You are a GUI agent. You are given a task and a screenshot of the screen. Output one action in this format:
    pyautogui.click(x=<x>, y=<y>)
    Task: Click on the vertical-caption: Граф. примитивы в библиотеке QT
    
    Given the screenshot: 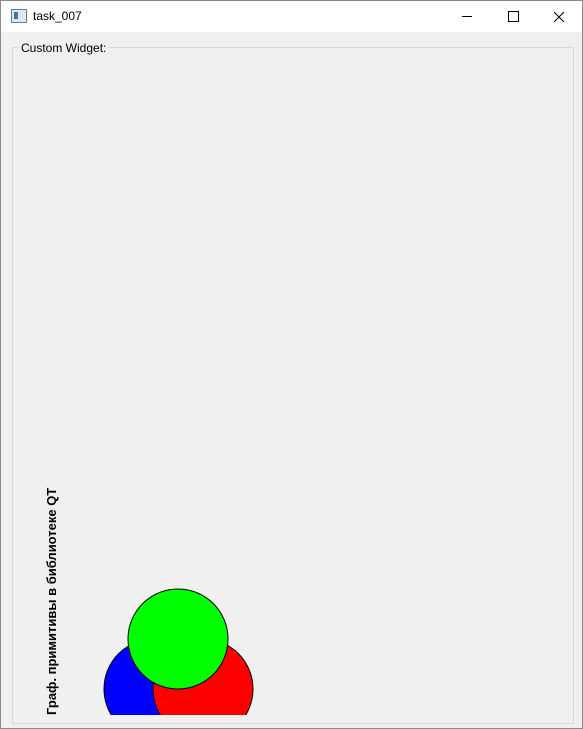 What is the action you would take?
    pyautogui.click(x=51, y=601)
    